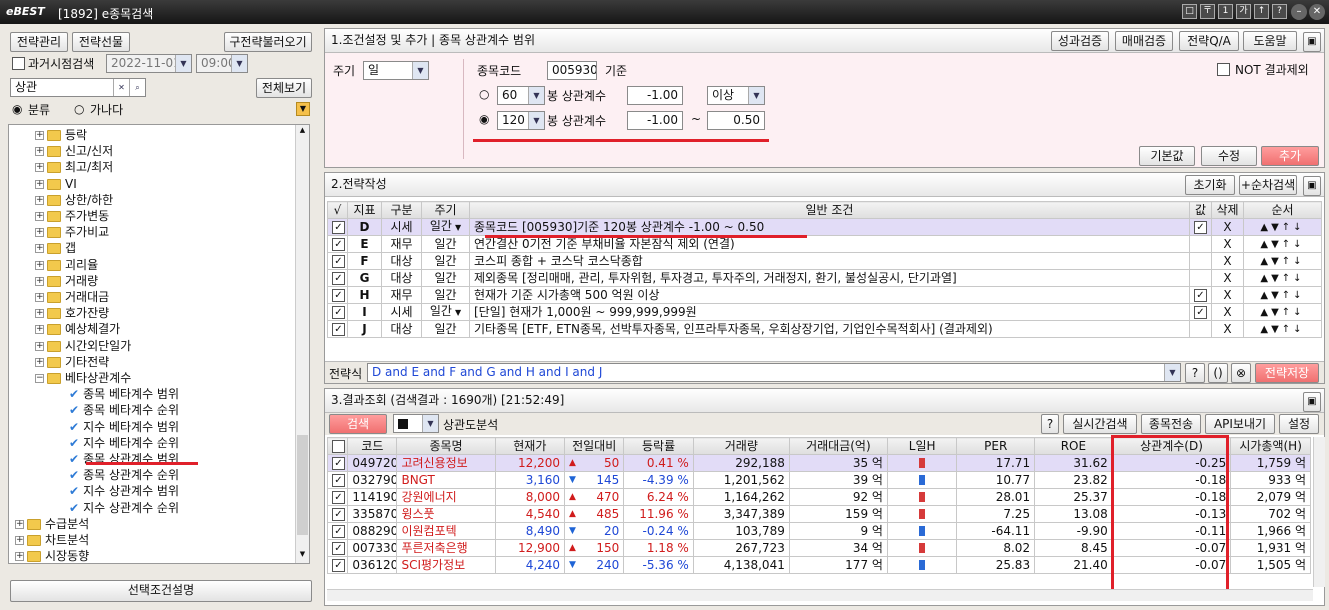 This screenshot has width=1329, height=610. Describe the element at coordinates (372, 446) in the screenshot. I see `col-code: 코드` at that location.